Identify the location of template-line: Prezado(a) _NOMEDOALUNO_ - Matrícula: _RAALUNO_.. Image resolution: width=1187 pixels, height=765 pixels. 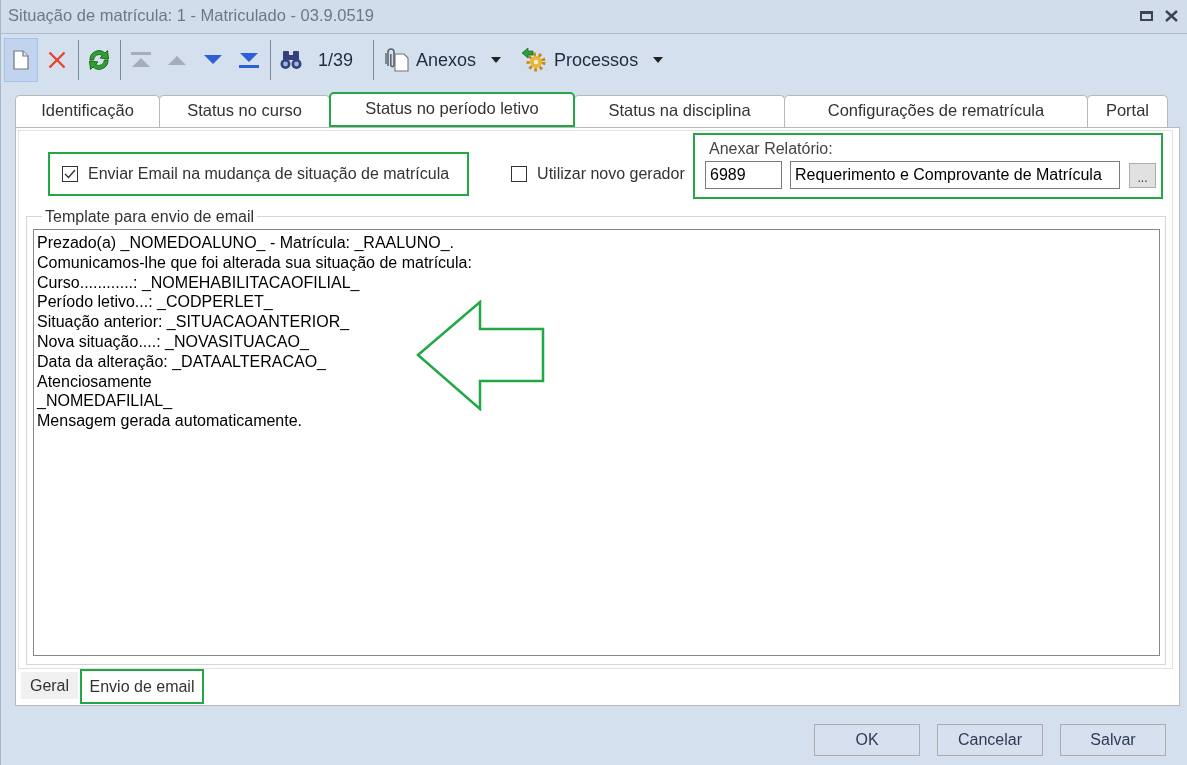
(245, 243).